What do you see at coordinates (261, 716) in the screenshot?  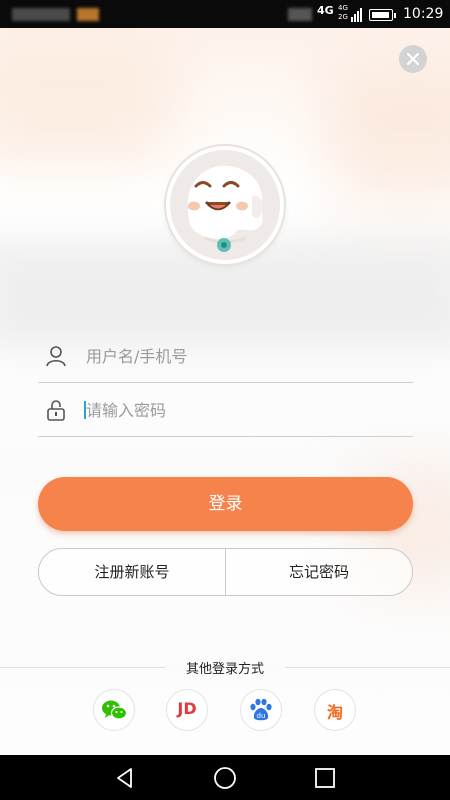 I see `svg-text: du` at bounding box center [261, 716].